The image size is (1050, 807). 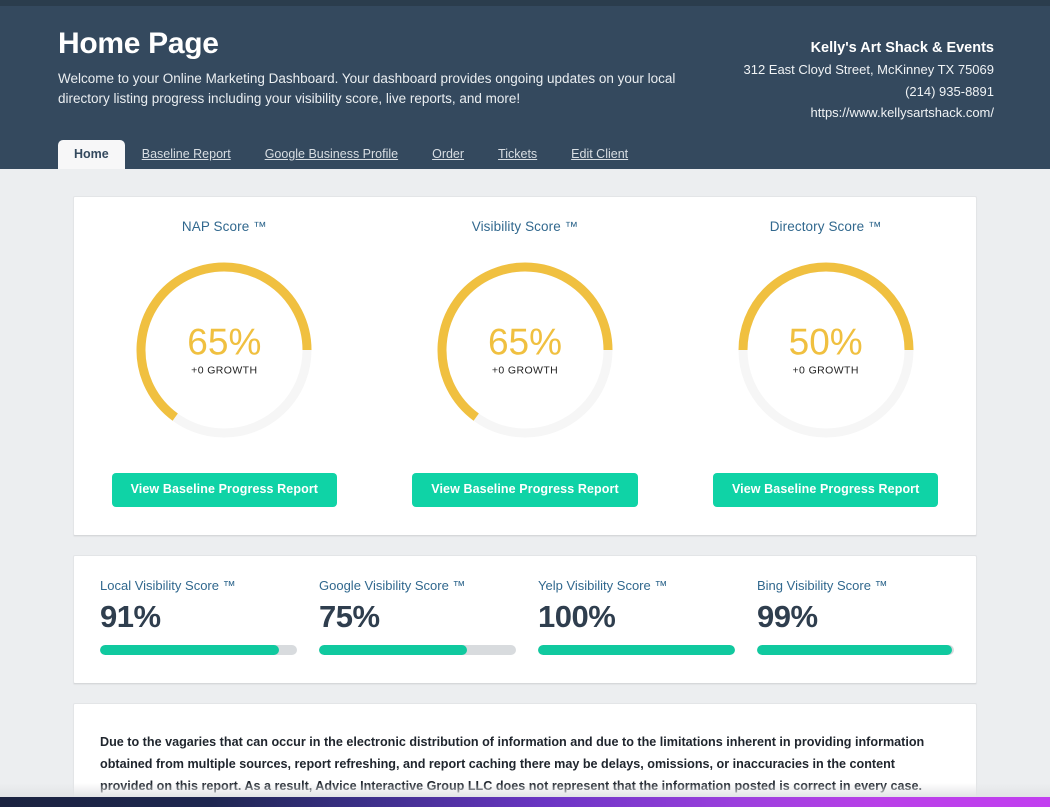 I want to click on score-gauge-label: Visibility Score ™, so click(x=525, y=226).